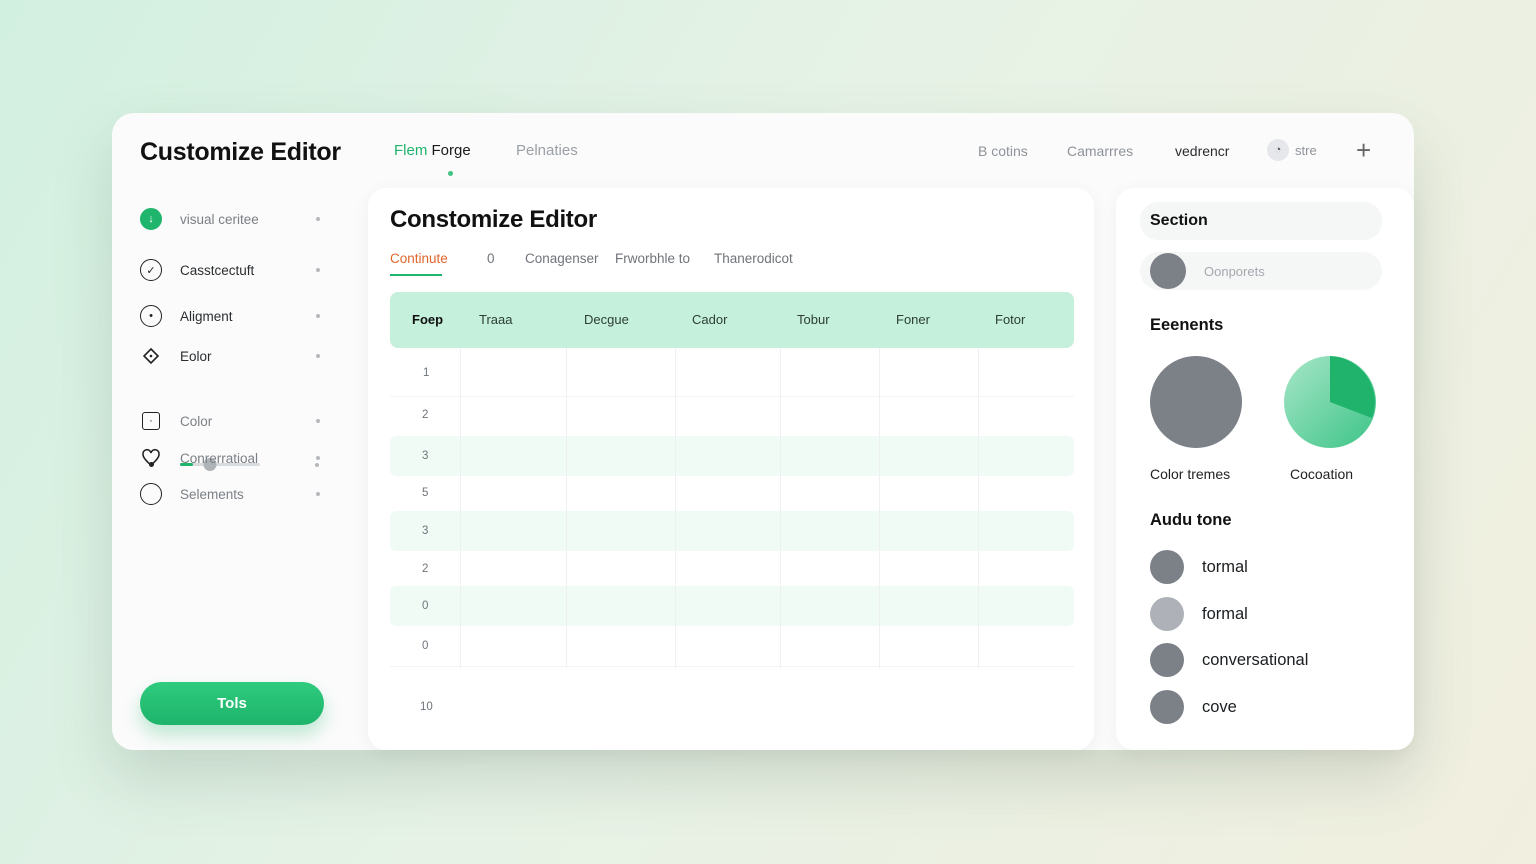 The image size is (1536, 864). I want to click on app-title: Customize Editor, so click(240, 152).